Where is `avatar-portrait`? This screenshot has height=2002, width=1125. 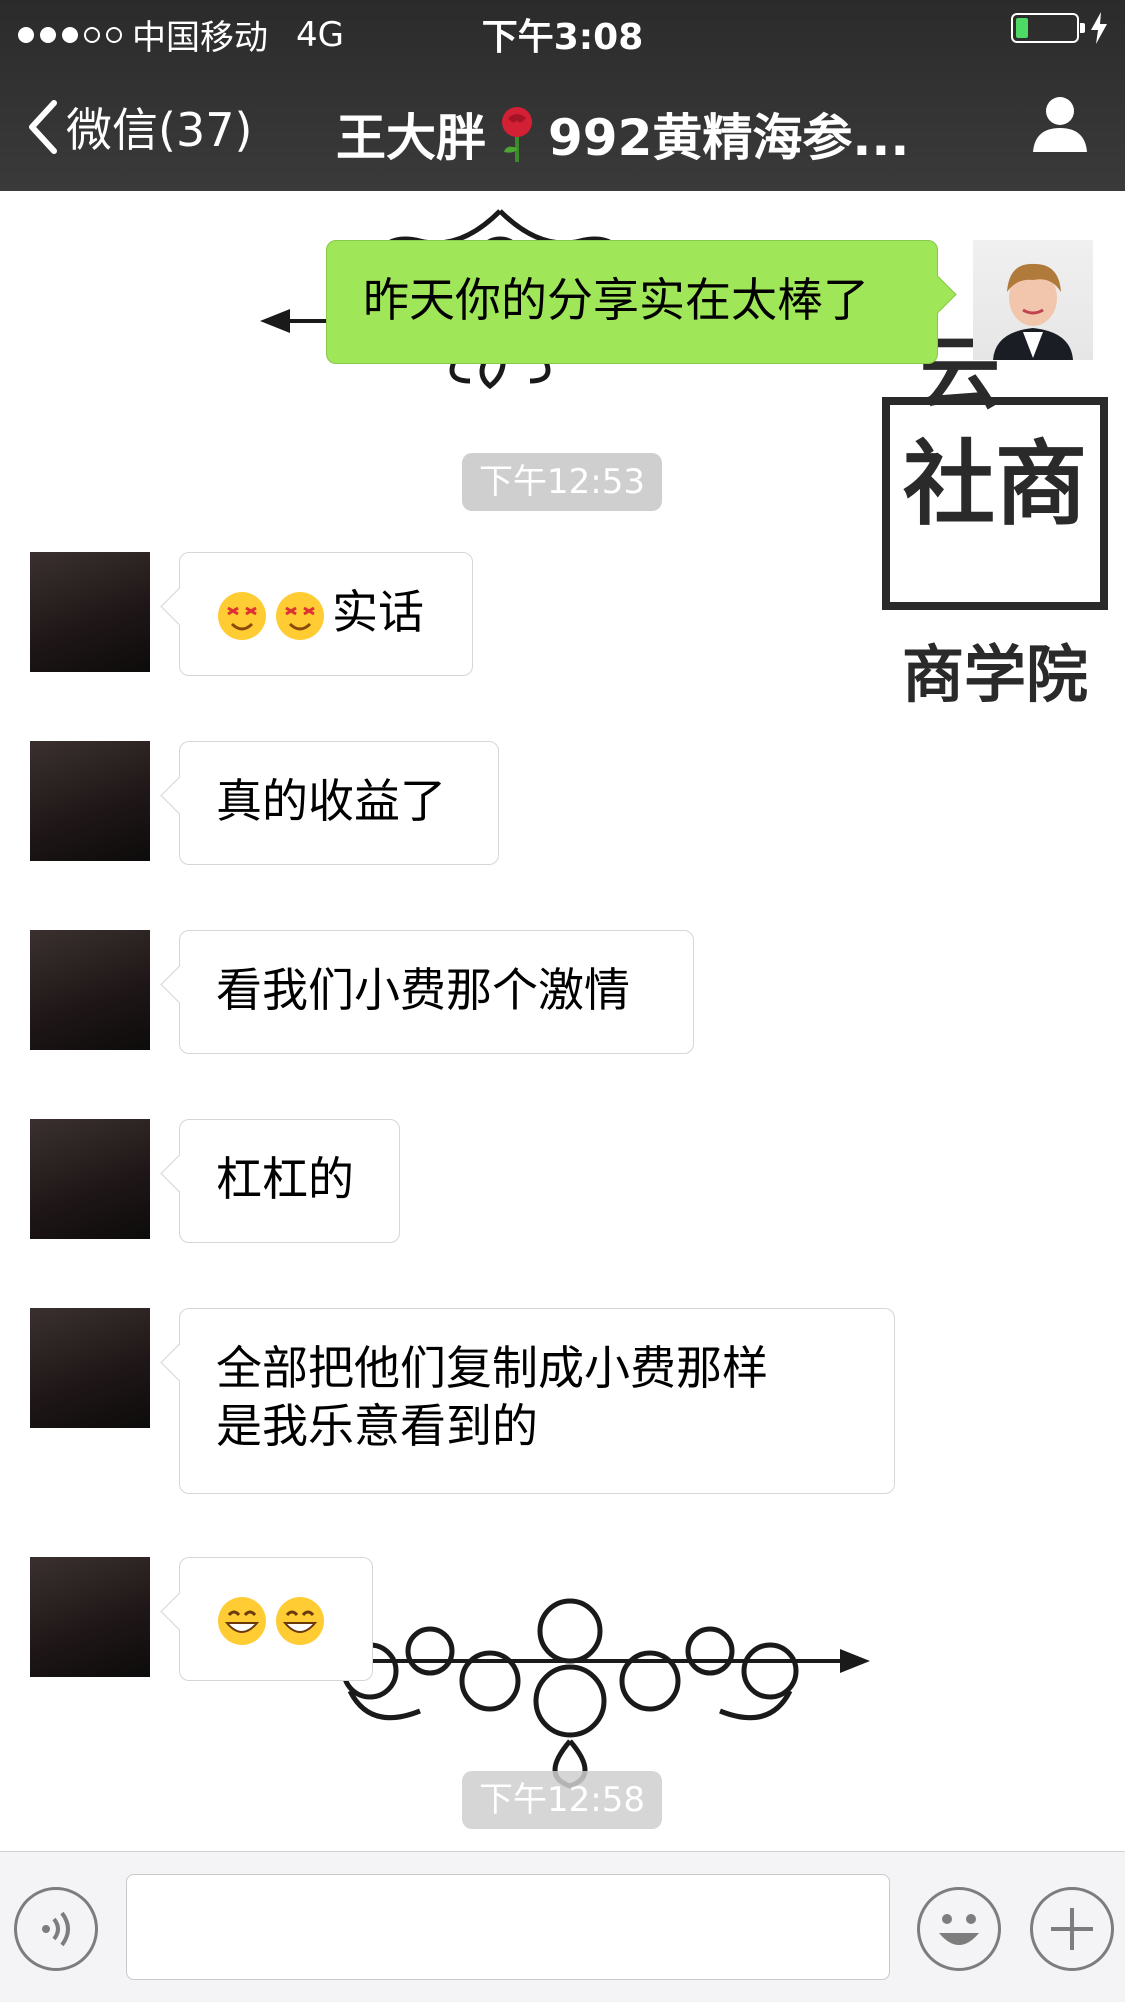 avatar-portrait is located at coordinates (1033, 311).